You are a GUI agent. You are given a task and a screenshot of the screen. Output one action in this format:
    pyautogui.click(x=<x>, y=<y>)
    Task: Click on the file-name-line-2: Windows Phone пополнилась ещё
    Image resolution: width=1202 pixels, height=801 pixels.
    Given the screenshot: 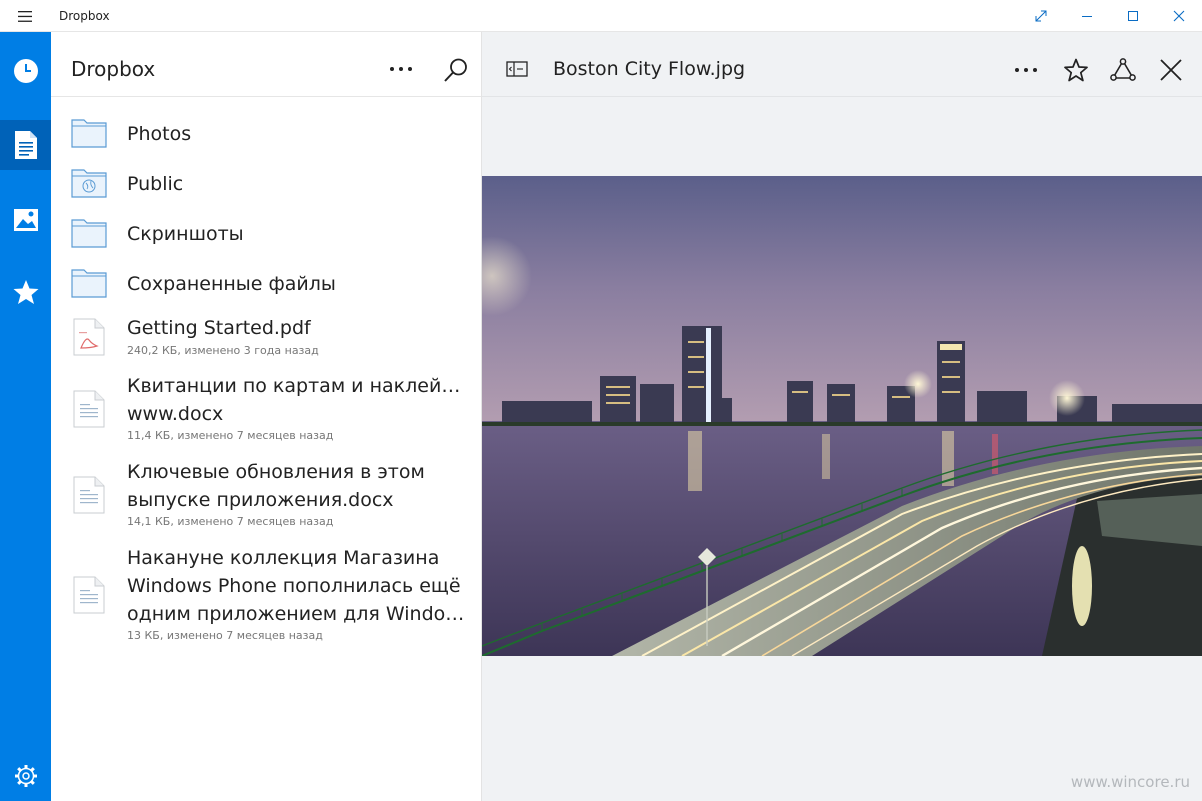 What is the action you would take?
    pyautogui.click(x=294, y=586)
    